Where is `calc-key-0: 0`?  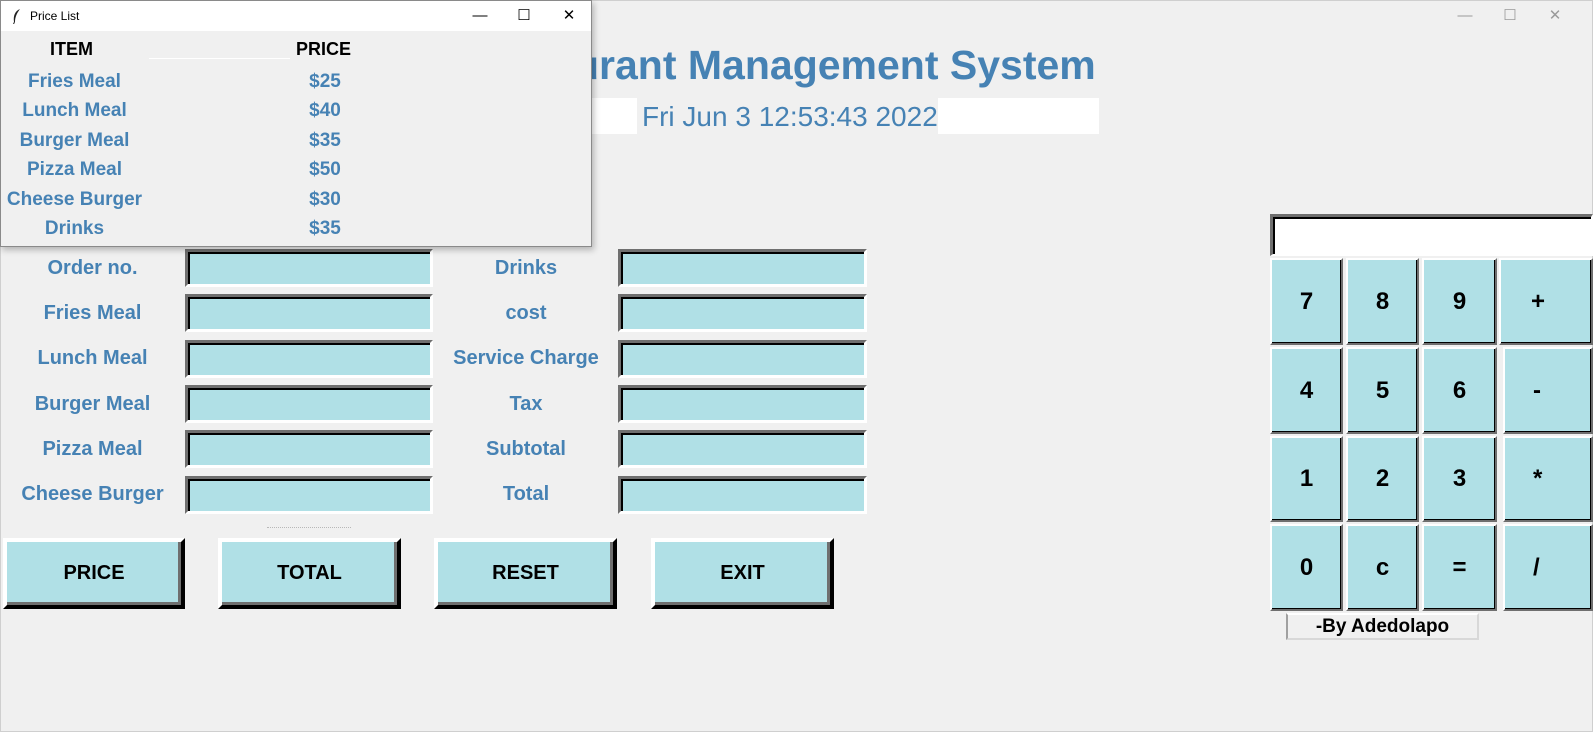
calc-key-0: 0 is located at coordinates (1306, 567).